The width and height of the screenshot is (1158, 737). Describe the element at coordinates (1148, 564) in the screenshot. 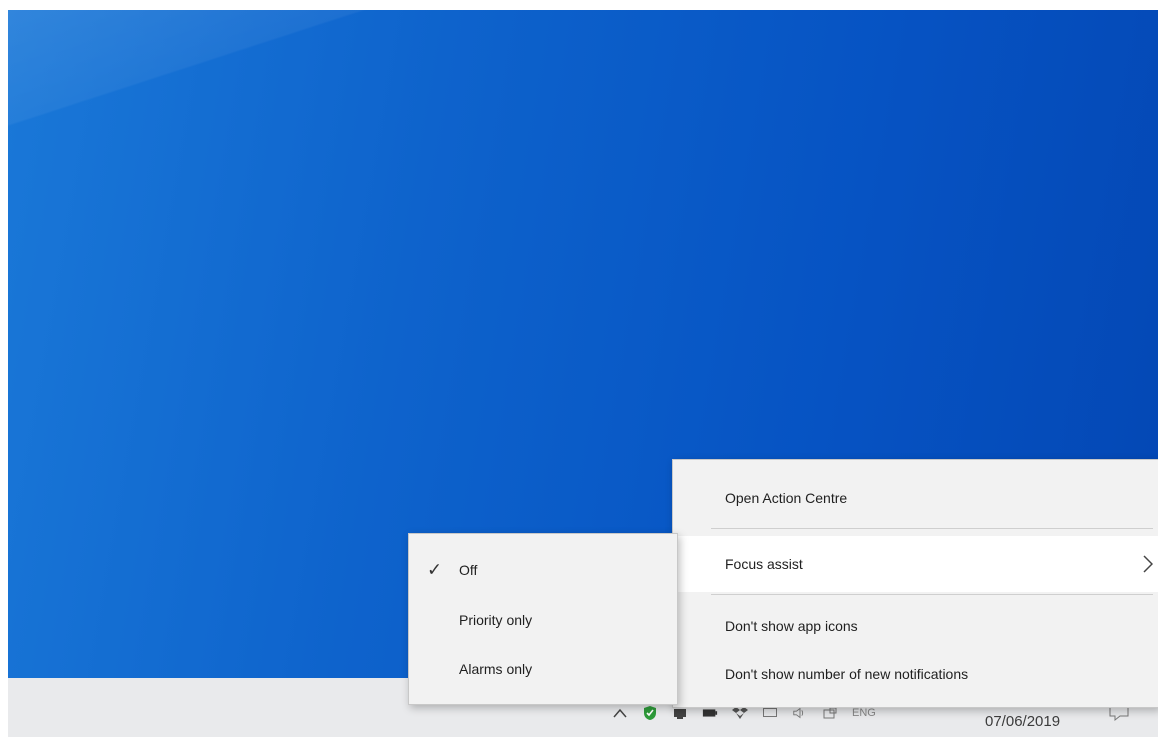

I see `chevron-right-icon` at that location.